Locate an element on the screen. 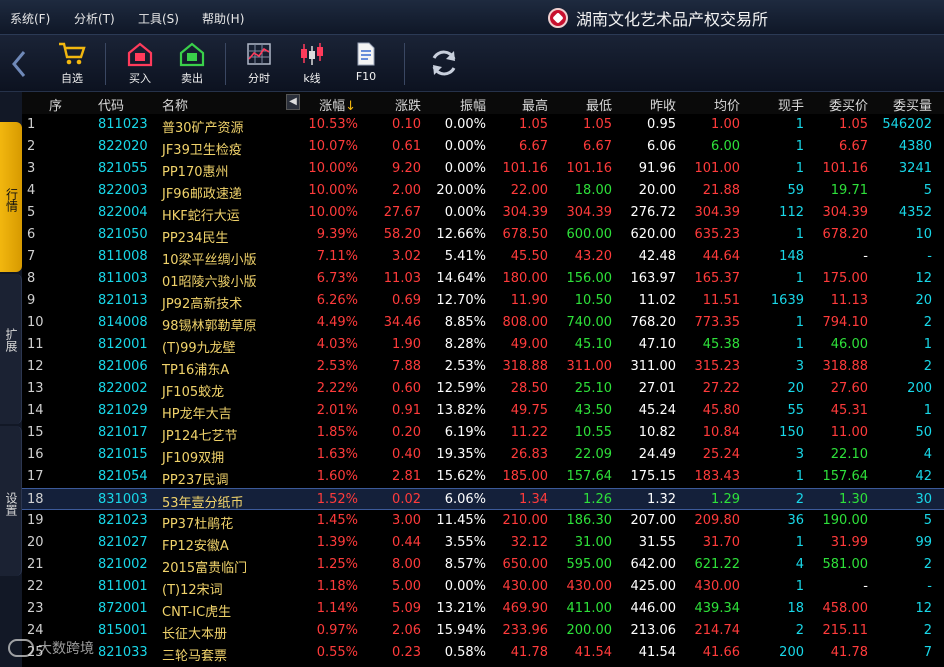 This screenshot has height=667, width=944. cell-change-pct: 1.60% is located at coordinates (337, 476).